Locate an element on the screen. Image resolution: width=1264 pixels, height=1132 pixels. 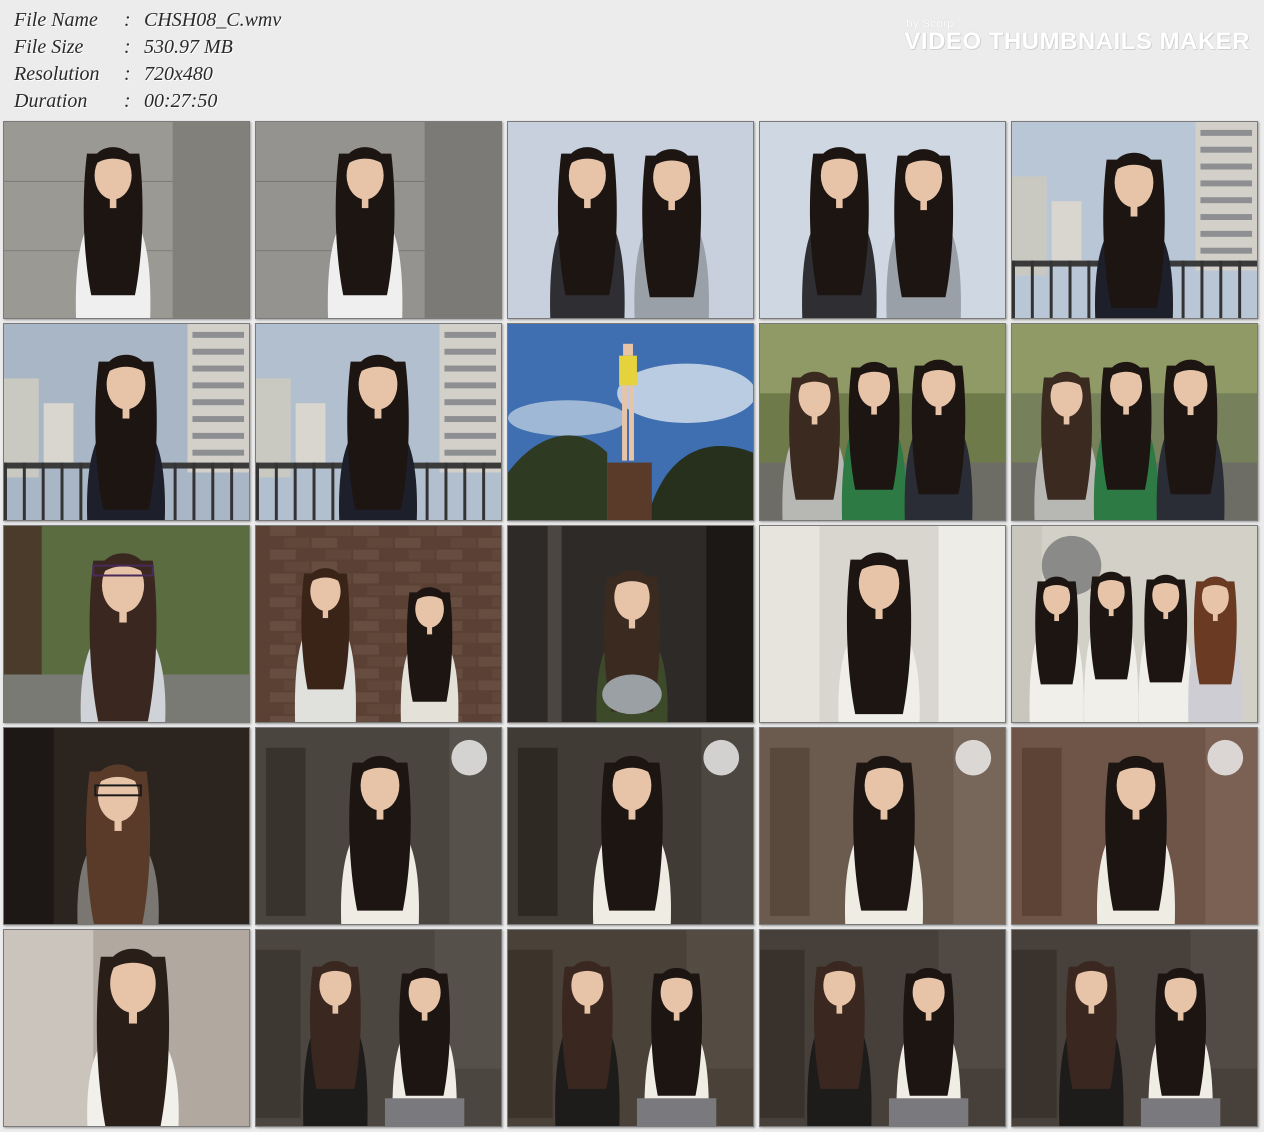
file-size-value: 530.97 MB is located at coordinates (188, 47).